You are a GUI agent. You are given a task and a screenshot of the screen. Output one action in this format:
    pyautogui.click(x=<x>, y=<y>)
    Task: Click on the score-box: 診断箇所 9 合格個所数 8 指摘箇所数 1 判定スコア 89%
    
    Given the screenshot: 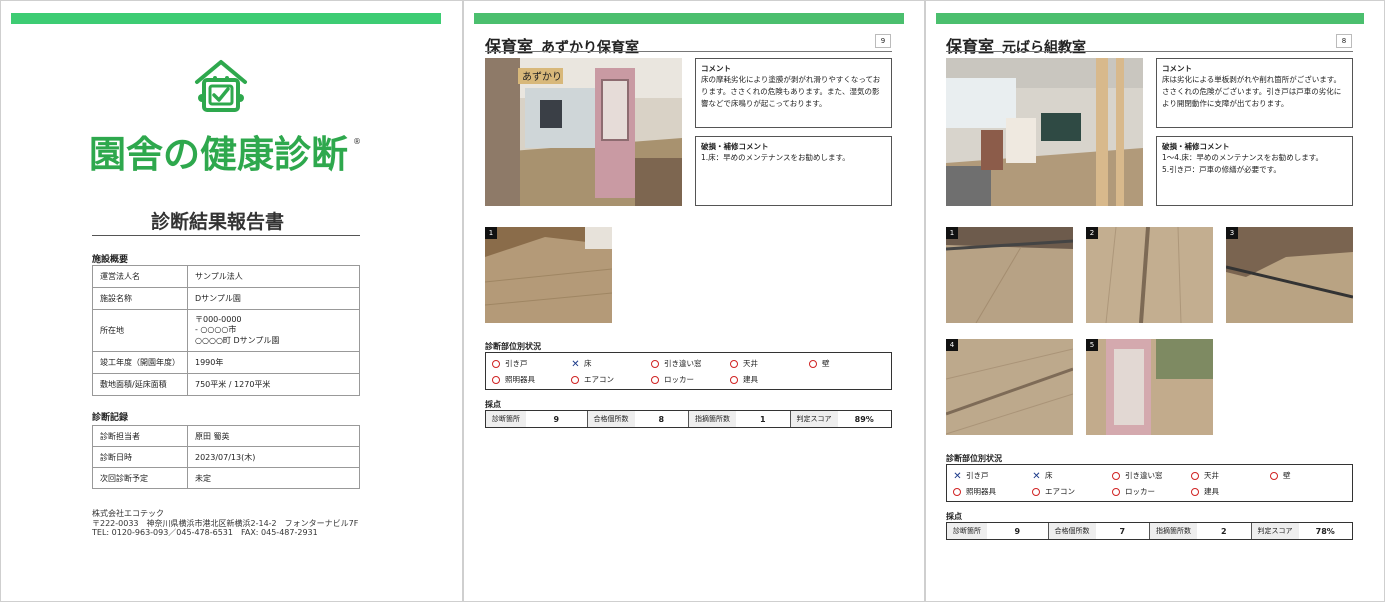 What is the action you would take?
    pyautogui.click(x=688, y=419)
    